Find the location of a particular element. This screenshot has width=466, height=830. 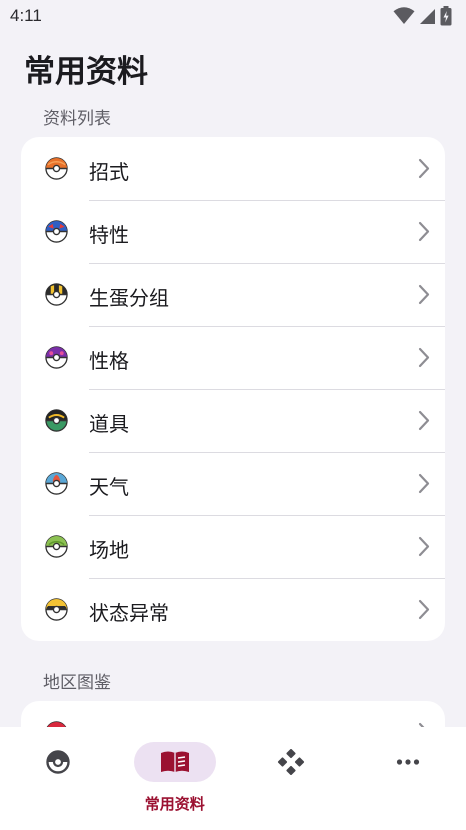

nav-item-more is located at coordinates (408, 778).